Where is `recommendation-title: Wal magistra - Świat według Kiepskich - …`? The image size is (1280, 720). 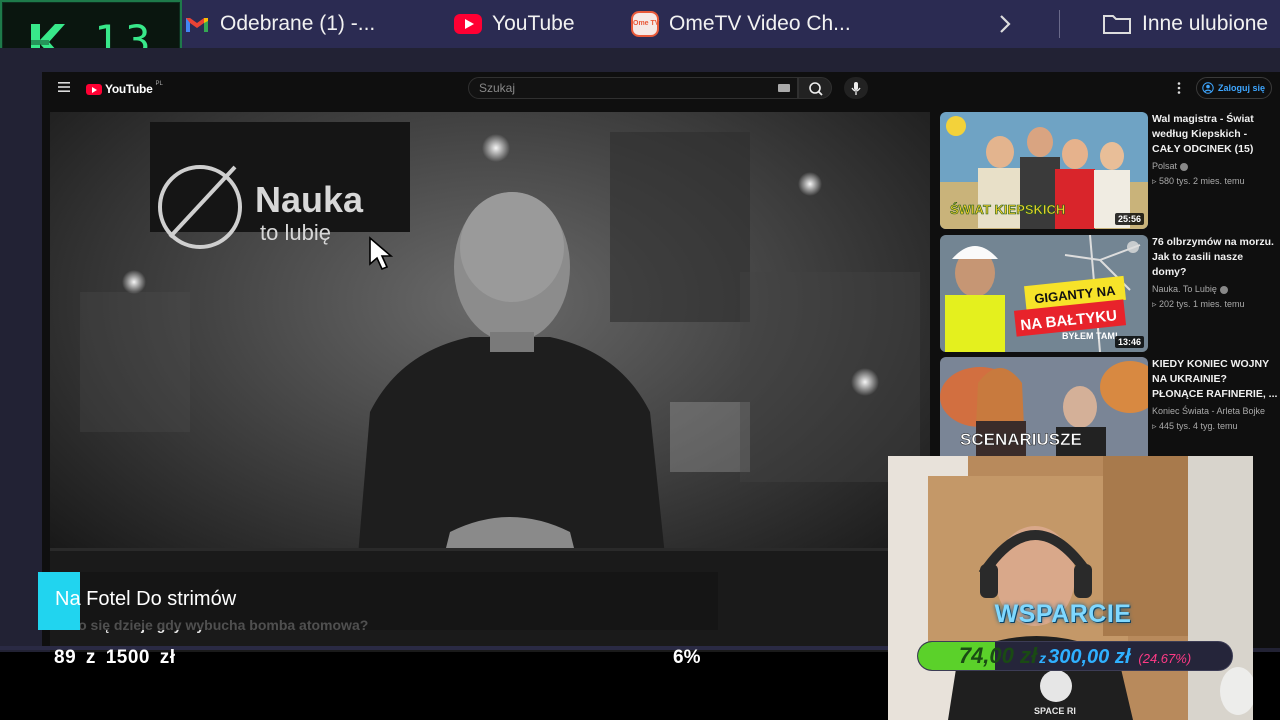 recommendation-title: Wal magistra - Świat według Kiepskich - … is located at coordinates (1215, 134).